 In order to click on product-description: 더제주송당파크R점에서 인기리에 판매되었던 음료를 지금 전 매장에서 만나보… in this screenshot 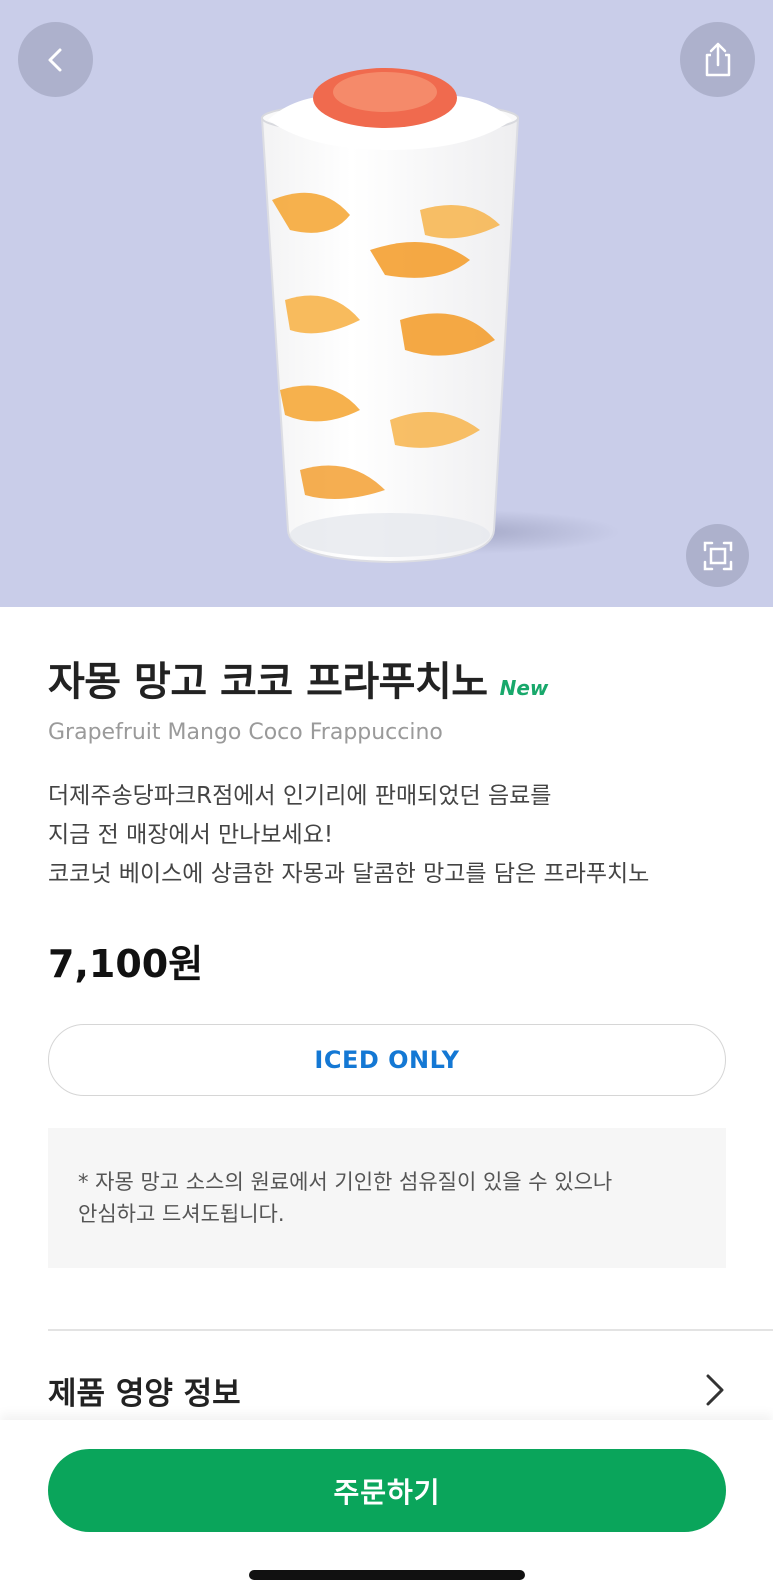, I will do `click(393, 835)`.